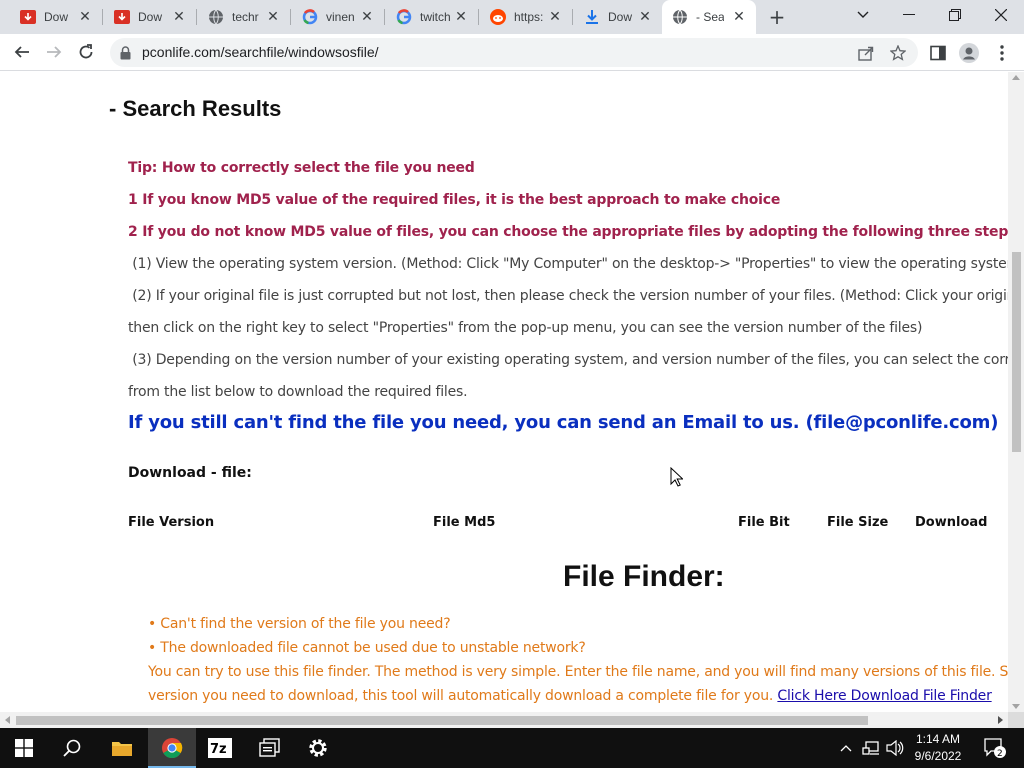 Image resolution: width=1024 pixels, height=768 pixels. I want to click on header-file-size: File Size, so click(858, 522).